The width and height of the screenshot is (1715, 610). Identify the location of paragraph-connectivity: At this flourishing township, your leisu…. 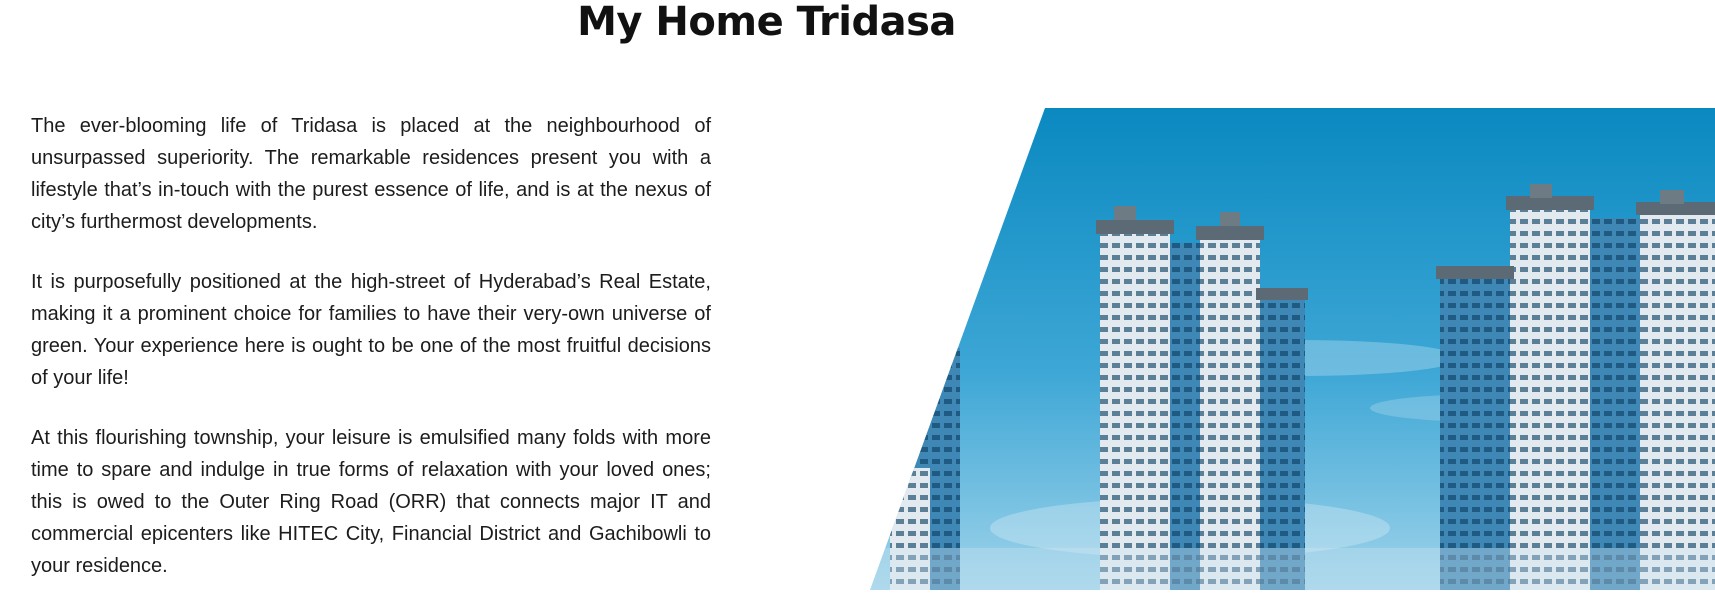
(371, 502).